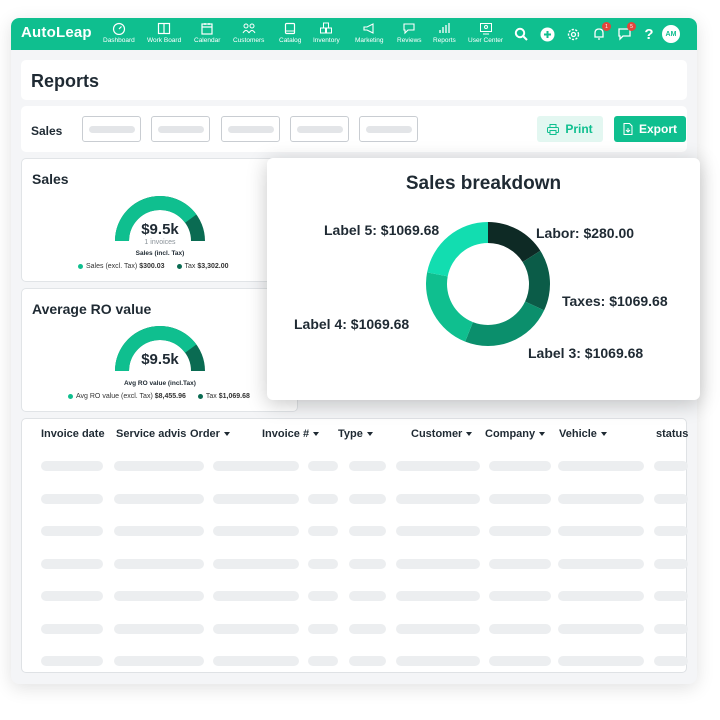 The image size is (720, 720). I want to click on print-button: Print, so click(570, 129).